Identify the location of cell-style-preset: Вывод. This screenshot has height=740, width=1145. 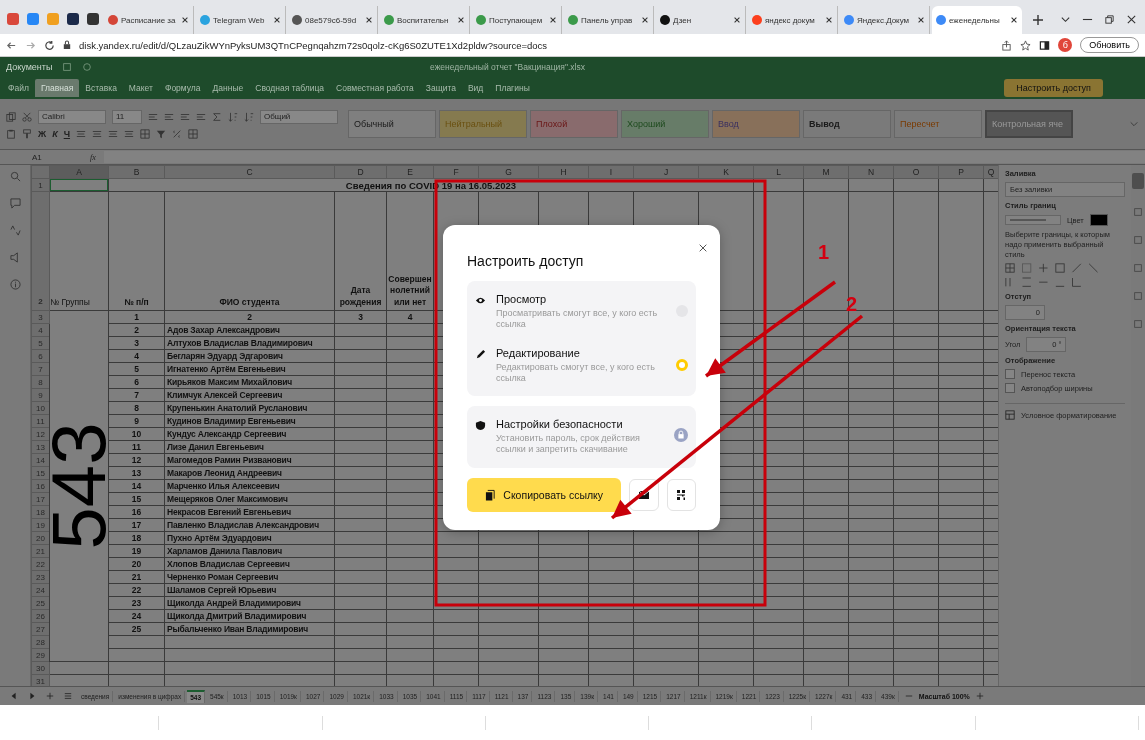
(847, 124).